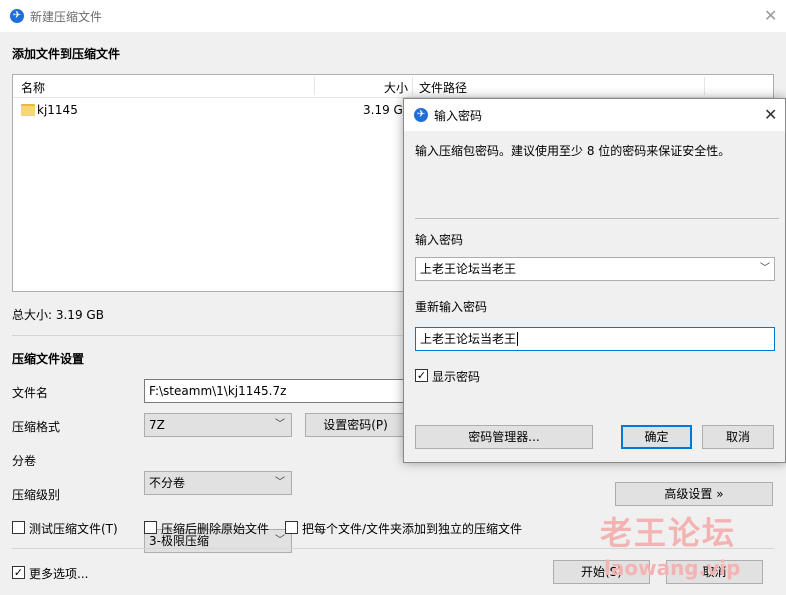  Describe the element at coordinates (456, 377) in the screenshot. I see `show-password-label: 显示密码` at that location.